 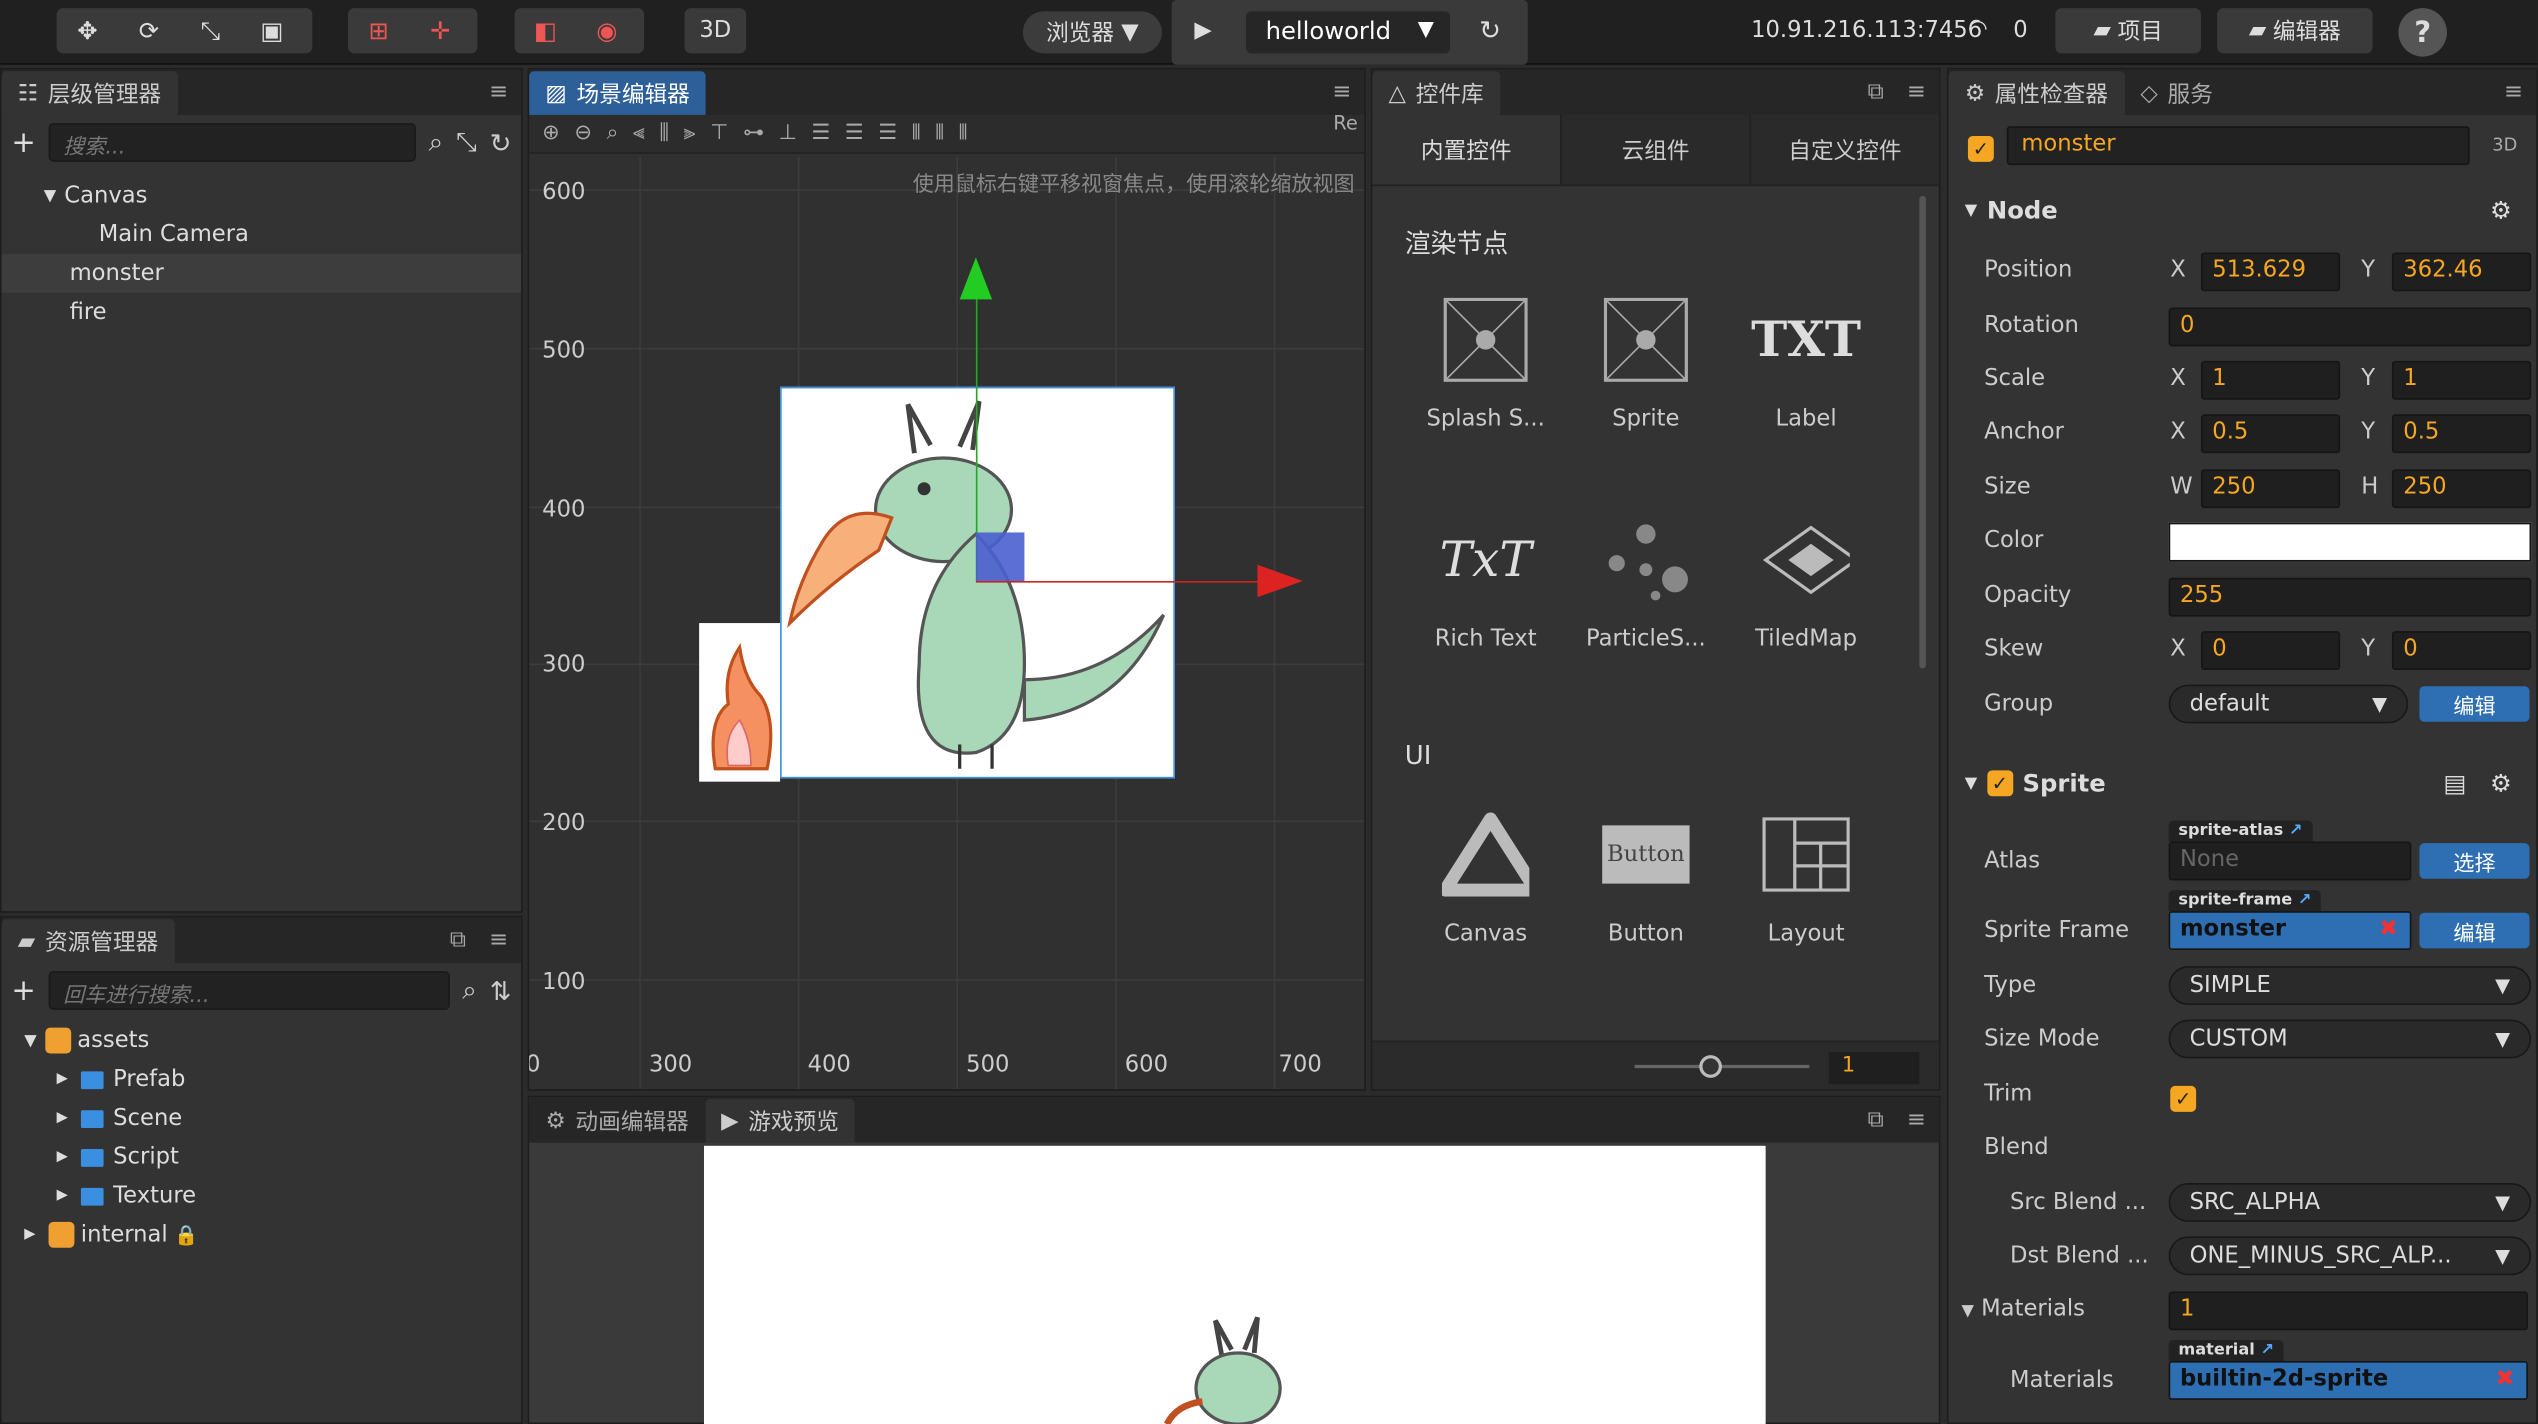 What do you see at coordinates (439, 30) in the screenshot?
I see `pivot-center-icon: ✛` at bounding box center [439, 30].